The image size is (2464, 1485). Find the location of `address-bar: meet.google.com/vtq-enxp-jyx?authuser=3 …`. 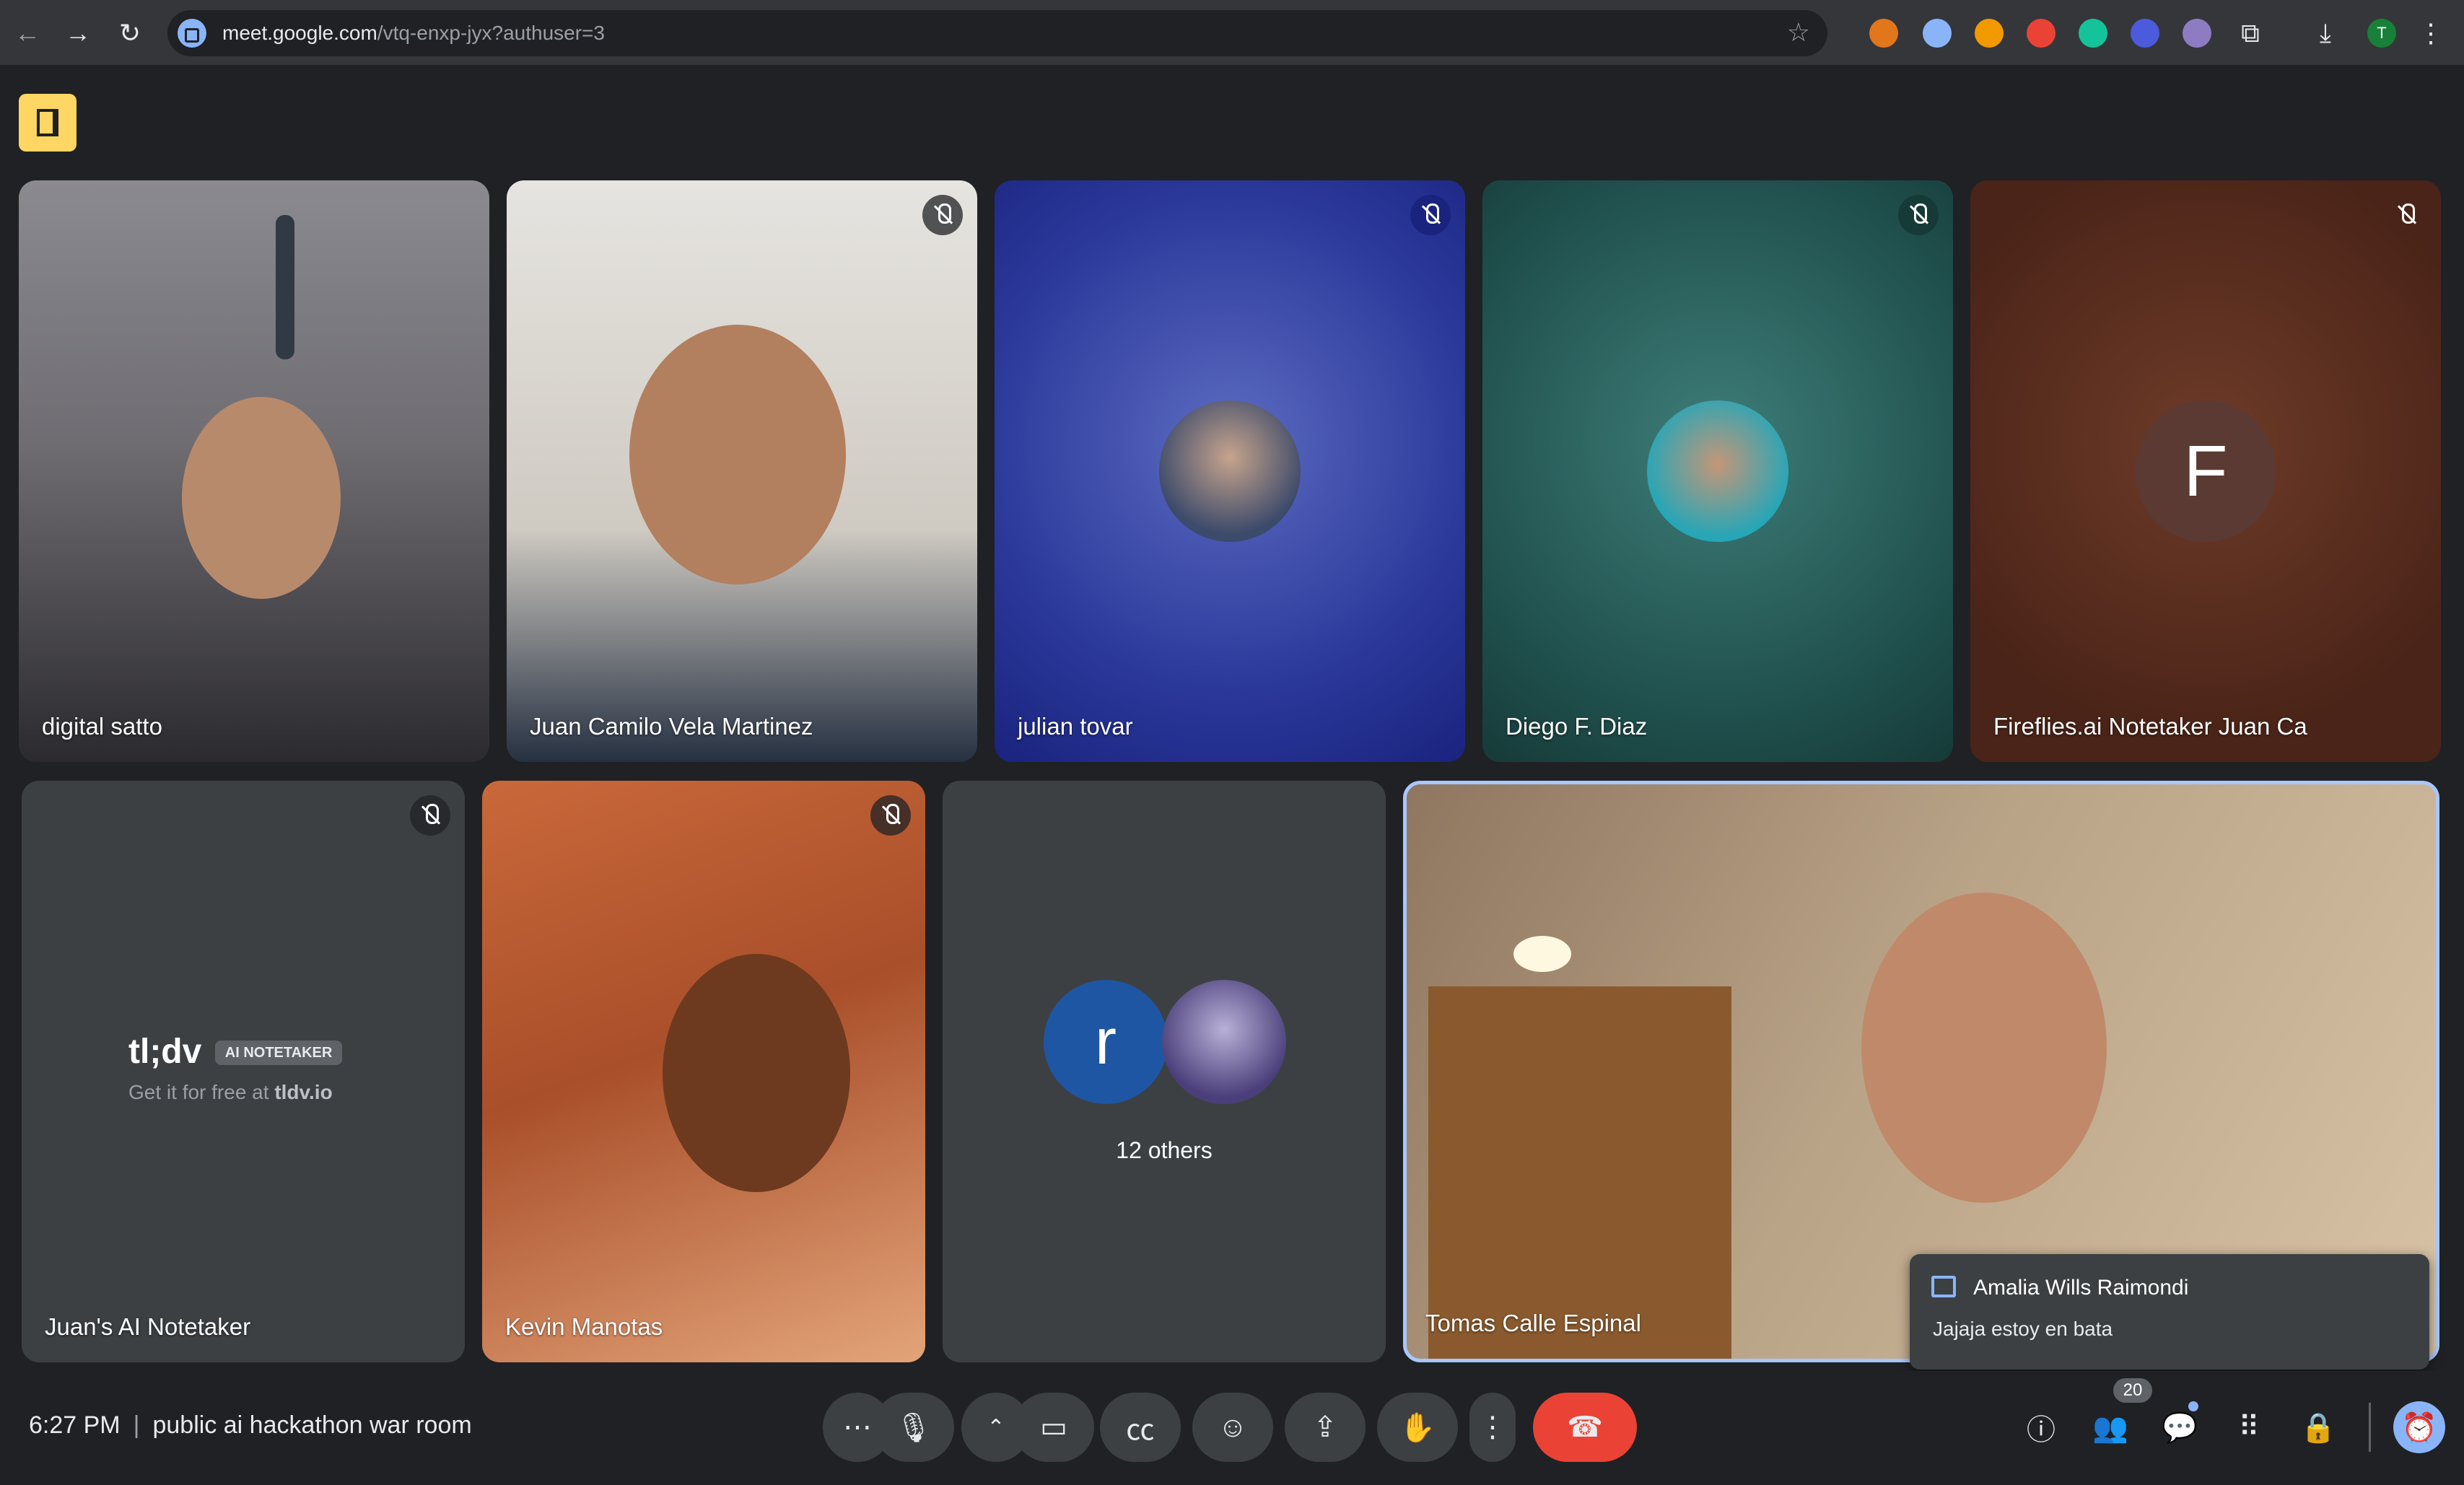

address-bar: meet.google.com/vtq-enxp-jyx?authuser=3 … is located at coordinates (997, 33).